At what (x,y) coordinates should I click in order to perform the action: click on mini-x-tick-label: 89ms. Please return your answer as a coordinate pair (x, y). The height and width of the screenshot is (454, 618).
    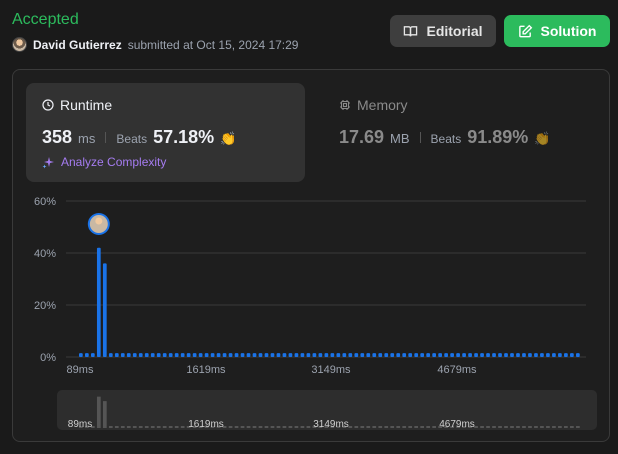
    Looking at the image, I should click on (80, 424).